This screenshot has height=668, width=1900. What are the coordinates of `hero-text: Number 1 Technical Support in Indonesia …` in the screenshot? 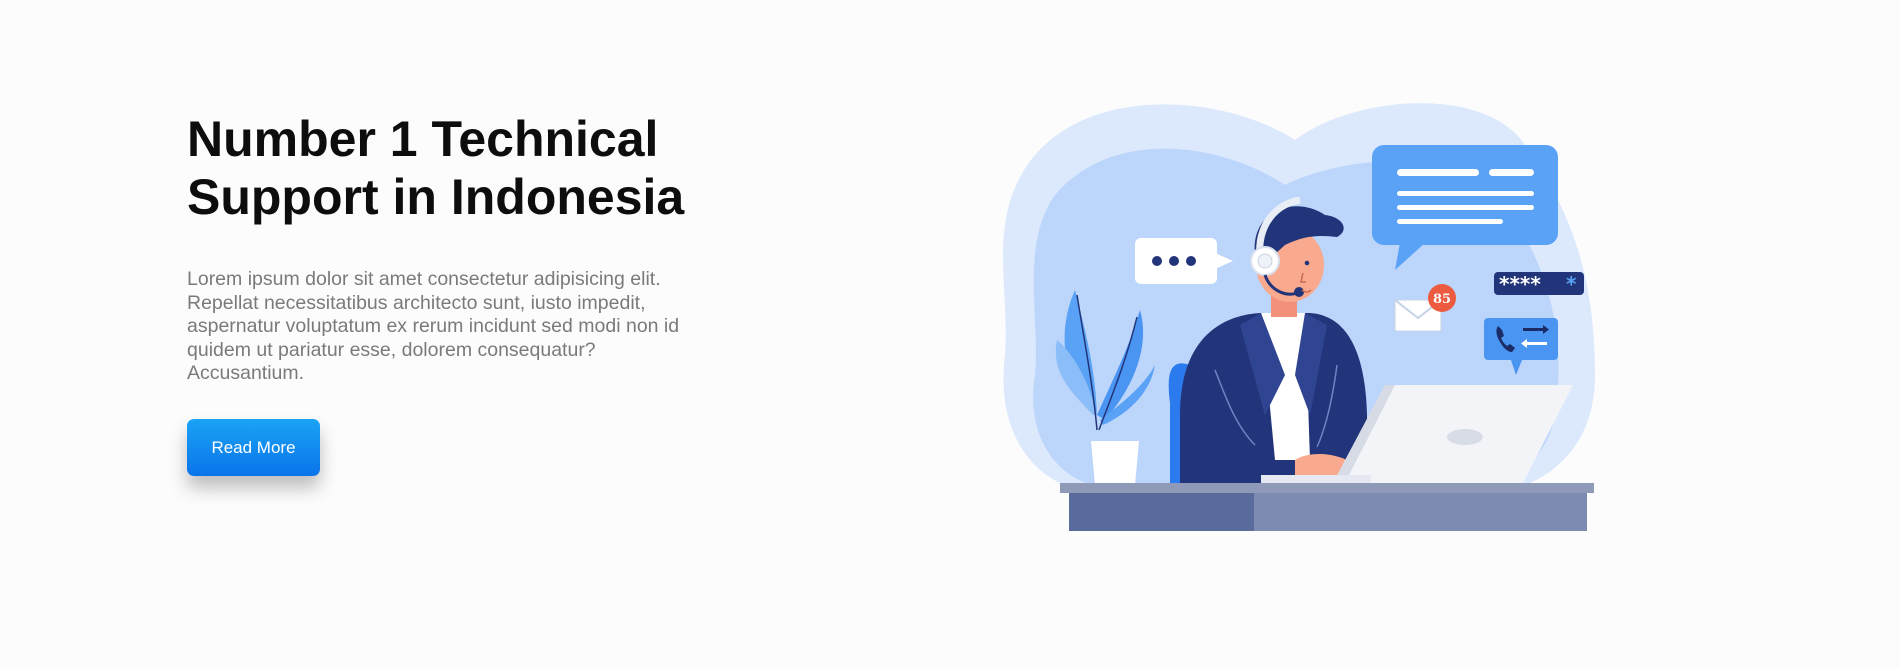 It's located at (457, 248).